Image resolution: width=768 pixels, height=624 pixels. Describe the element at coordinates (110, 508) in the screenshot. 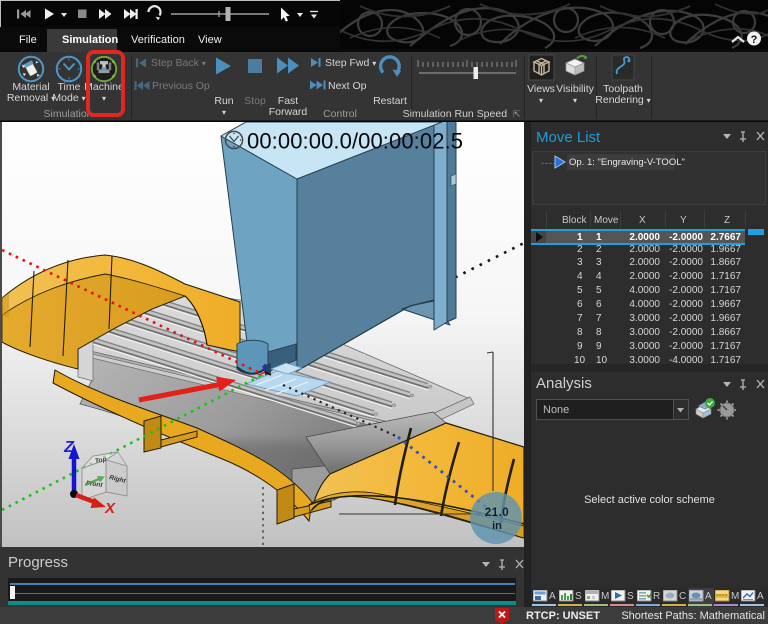

I see `svg-text: X` at that location.